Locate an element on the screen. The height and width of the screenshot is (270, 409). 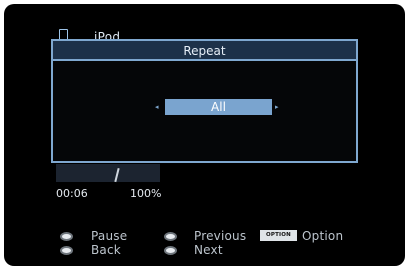
previous-button-icon is located at coordinates (170, 236).